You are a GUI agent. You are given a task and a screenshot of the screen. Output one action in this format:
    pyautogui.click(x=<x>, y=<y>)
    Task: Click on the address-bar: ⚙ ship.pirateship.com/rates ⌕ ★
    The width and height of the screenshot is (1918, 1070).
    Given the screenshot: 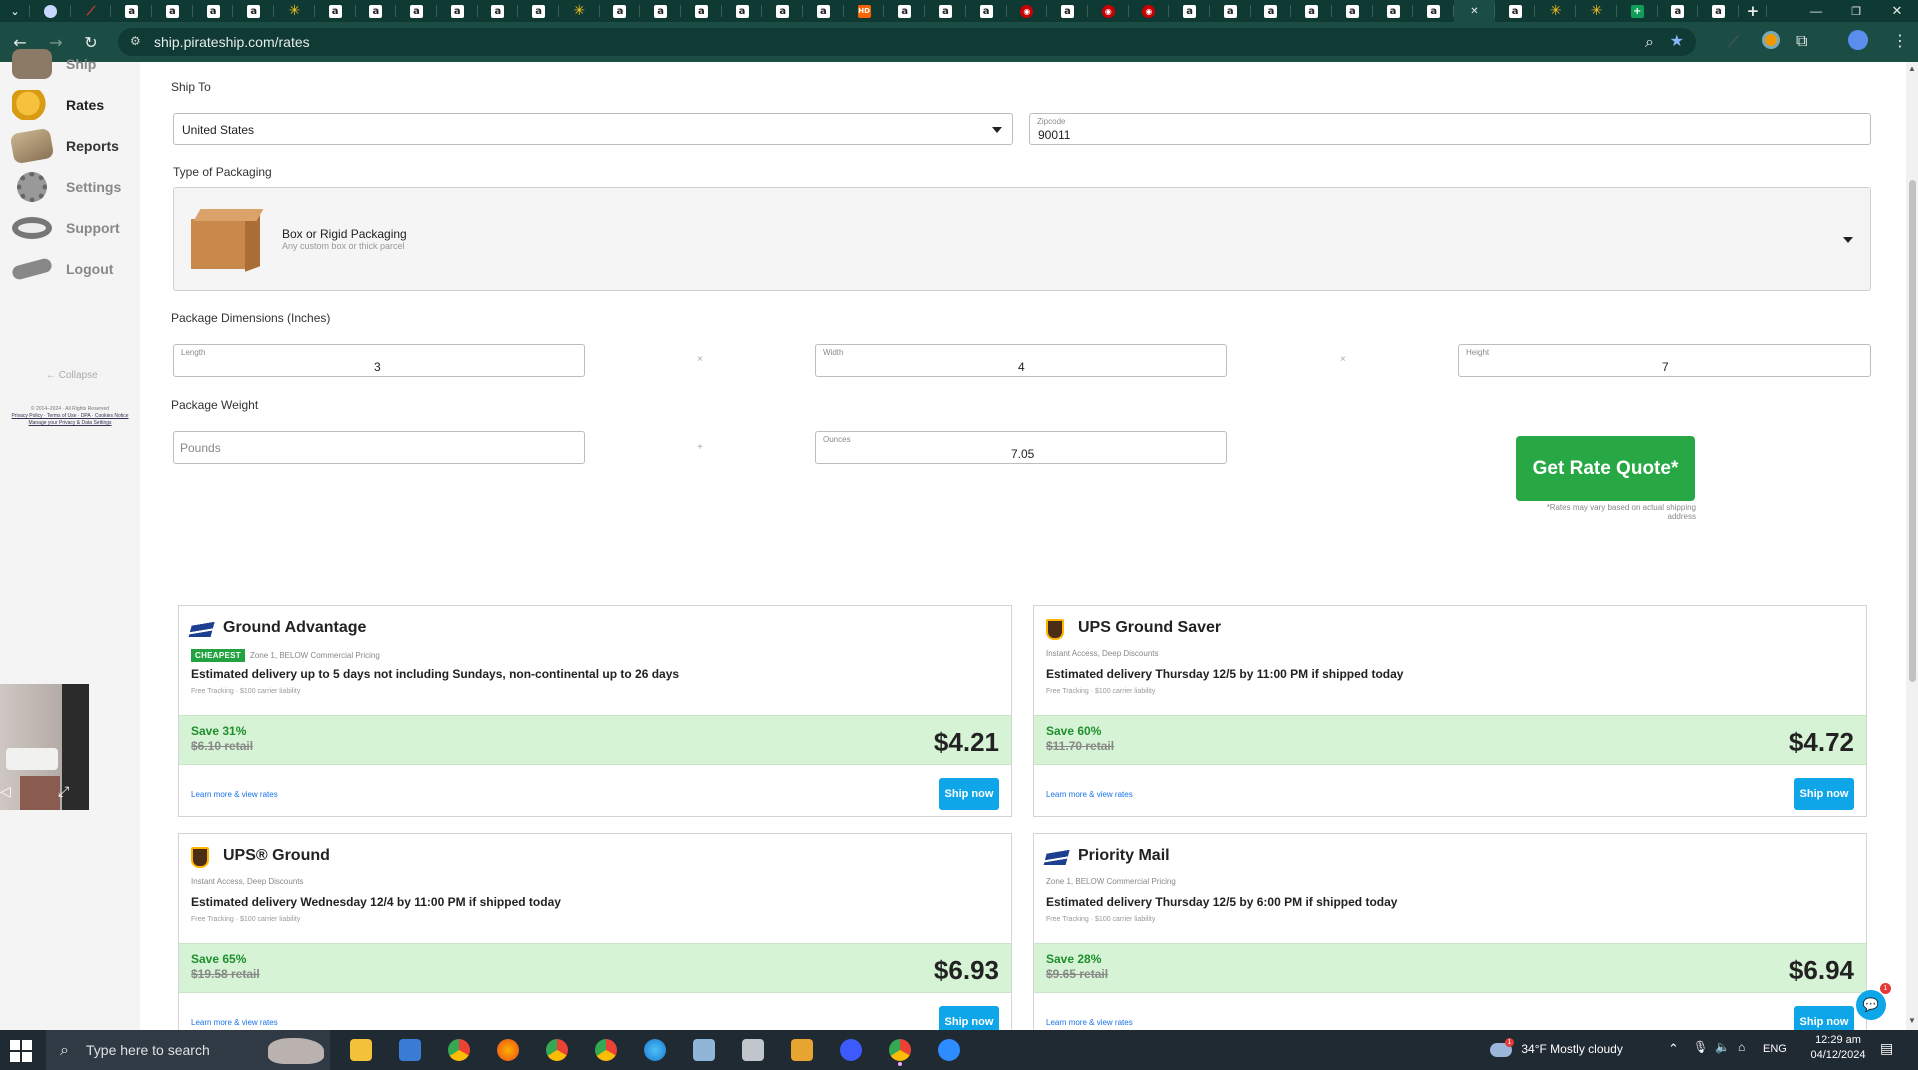 What is the action you would take?
    pyautogui.click(x=907, y=42)
    